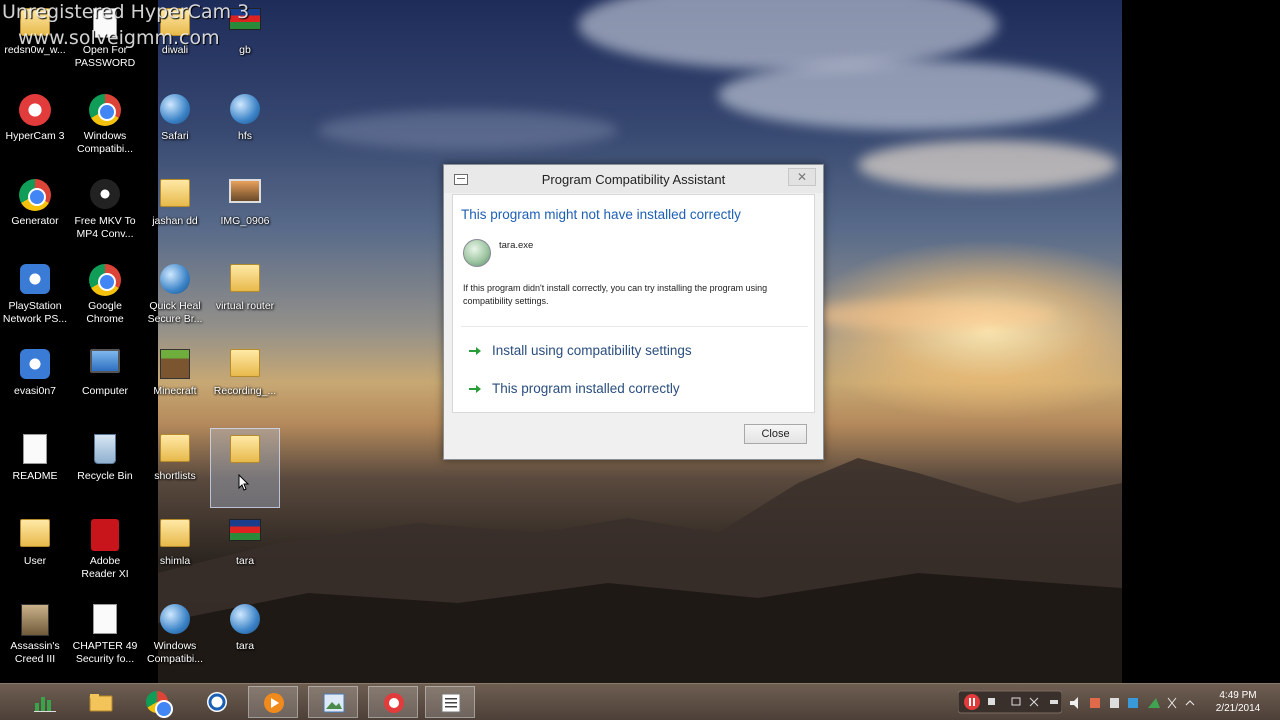 The image size is (1280, 720). I want to click on program-icon, so click(477, 253).